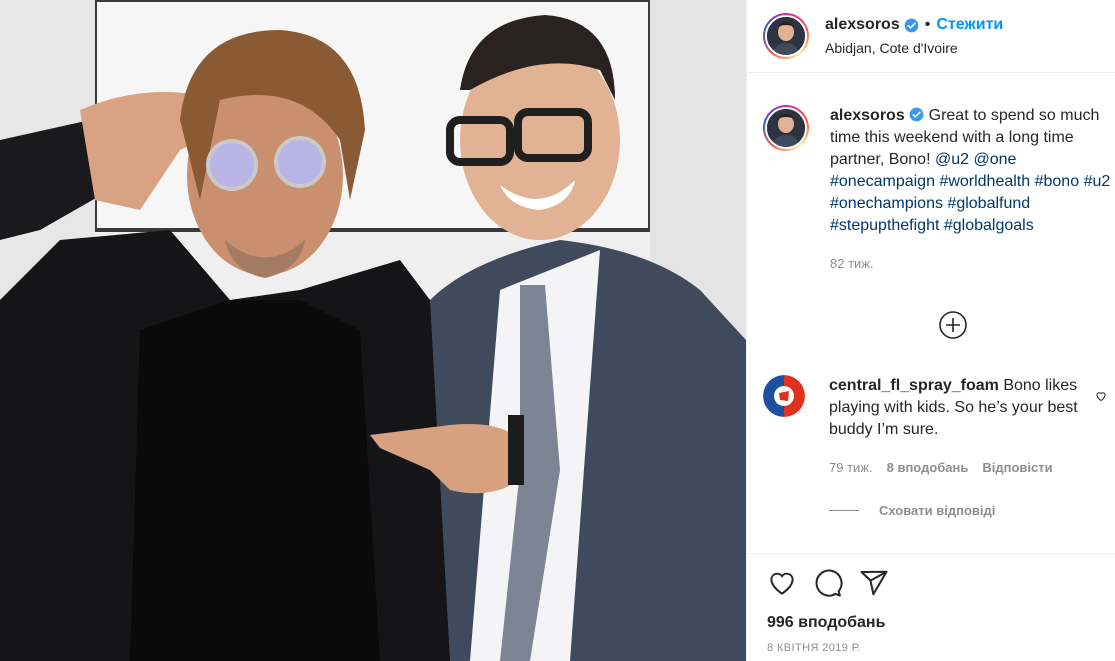 The image size is (1115, 661). Describe the element at coordinates (828, 583) in the screenshot. I see `comment-bubble-icon` at that location.